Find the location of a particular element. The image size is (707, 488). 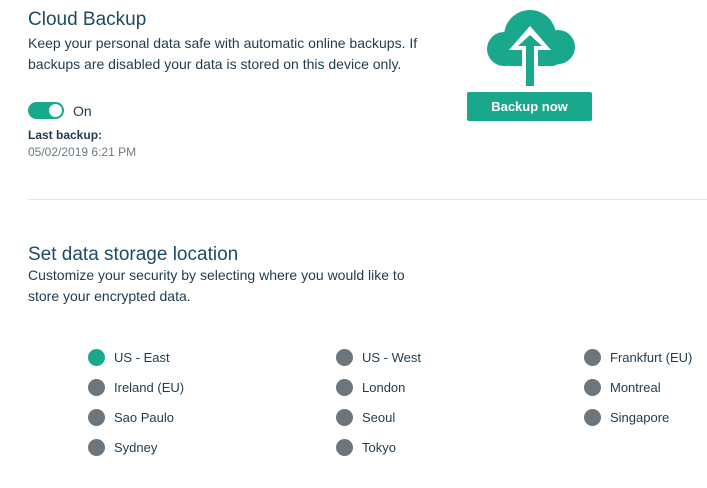

location-option-tokyo: Tokyo is located at coordinates (366, 447).